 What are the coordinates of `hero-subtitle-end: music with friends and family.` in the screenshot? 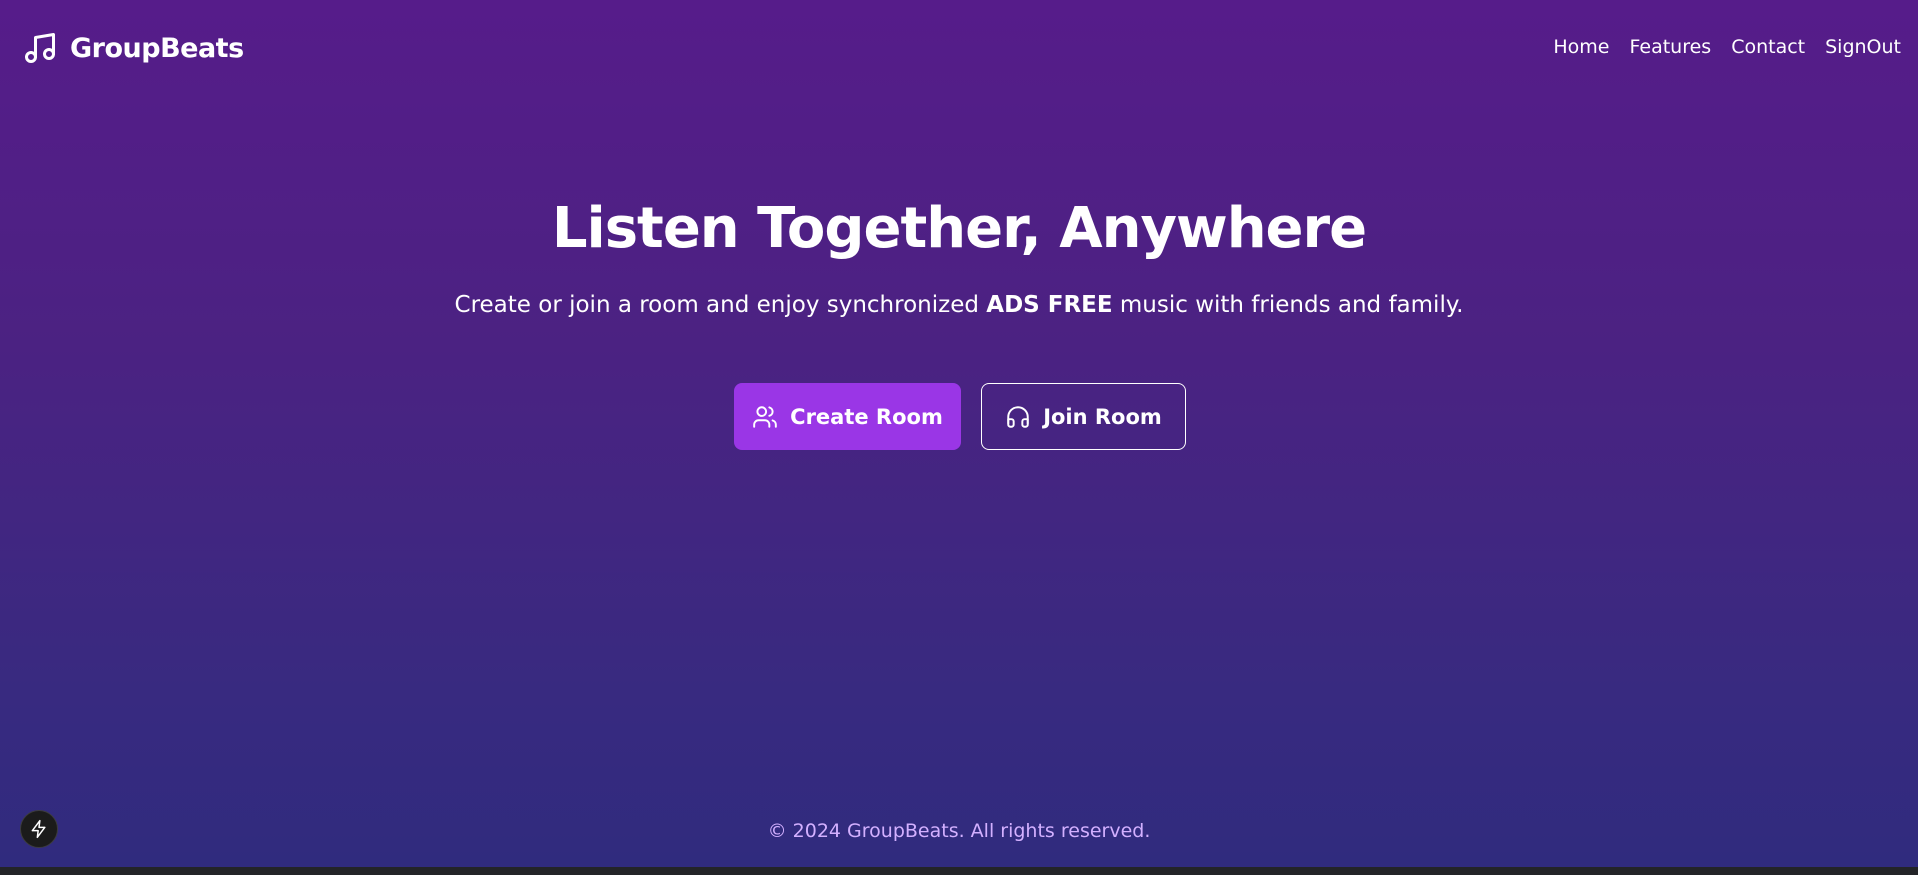 It's located at (1288, 305).